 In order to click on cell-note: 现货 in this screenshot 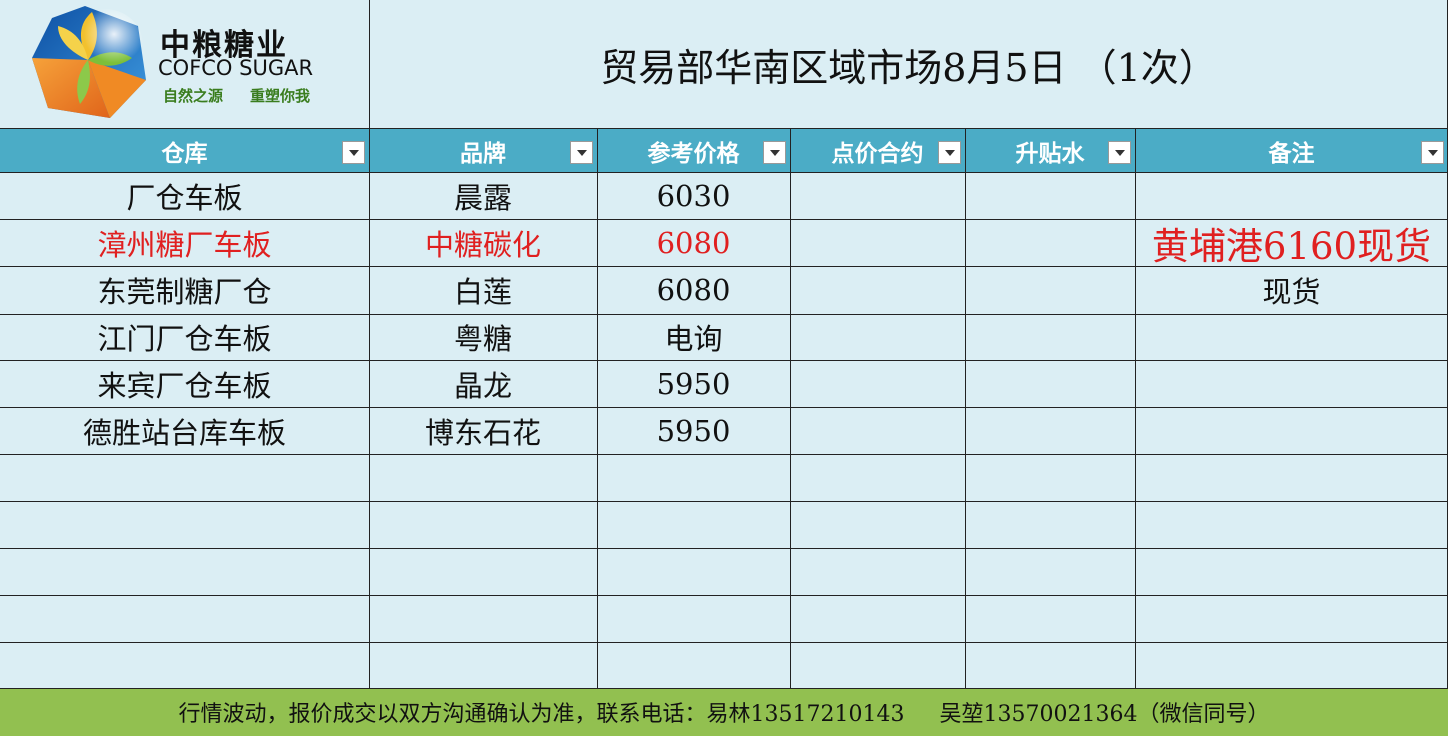, I will do `click(1291, 290)`.